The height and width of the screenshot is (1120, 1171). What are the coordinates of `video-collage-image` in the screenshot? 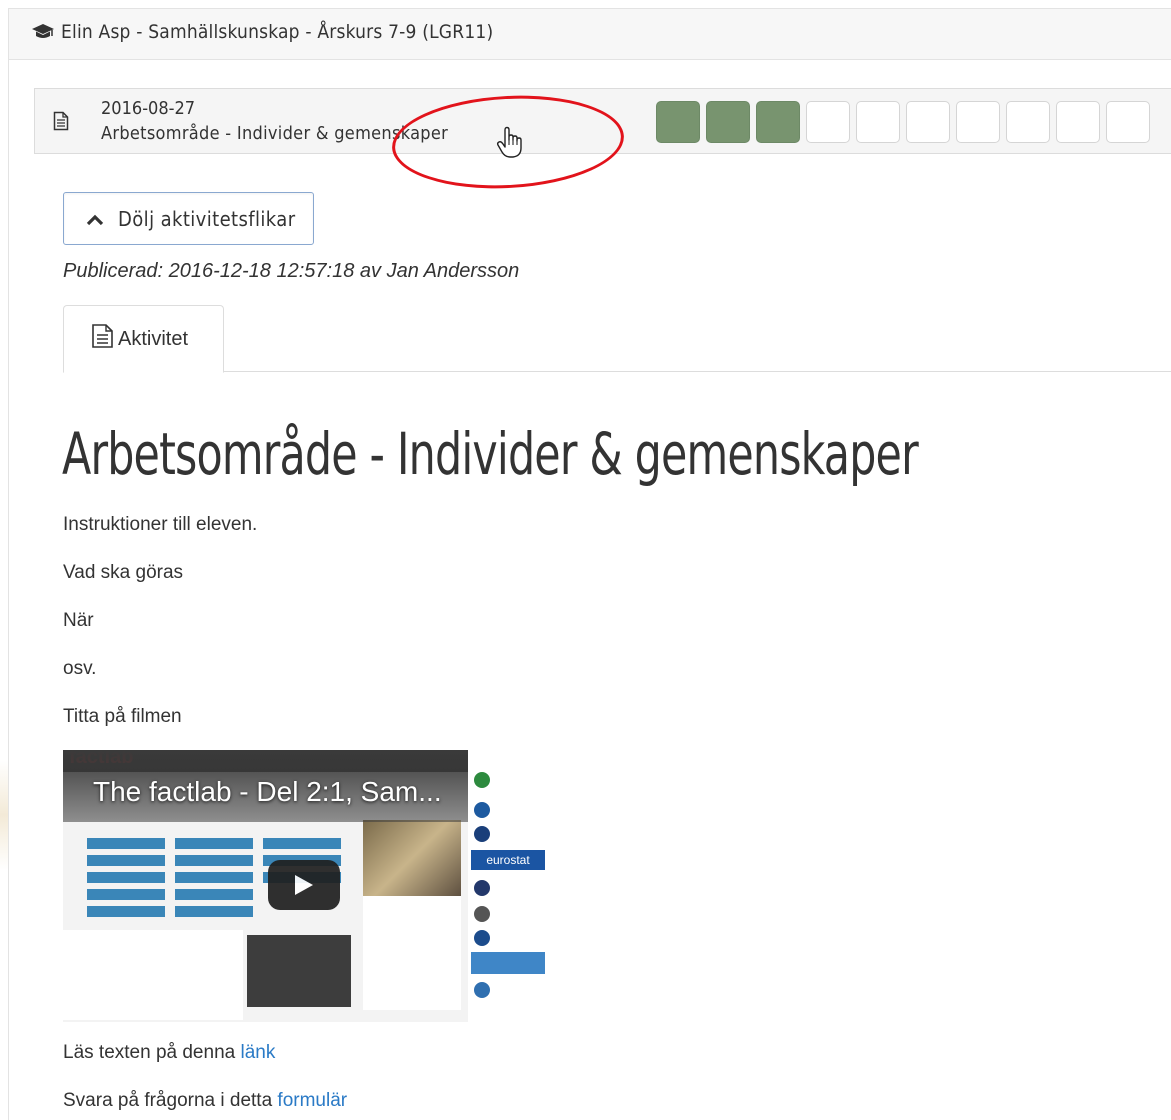 It's located at (412, 858).